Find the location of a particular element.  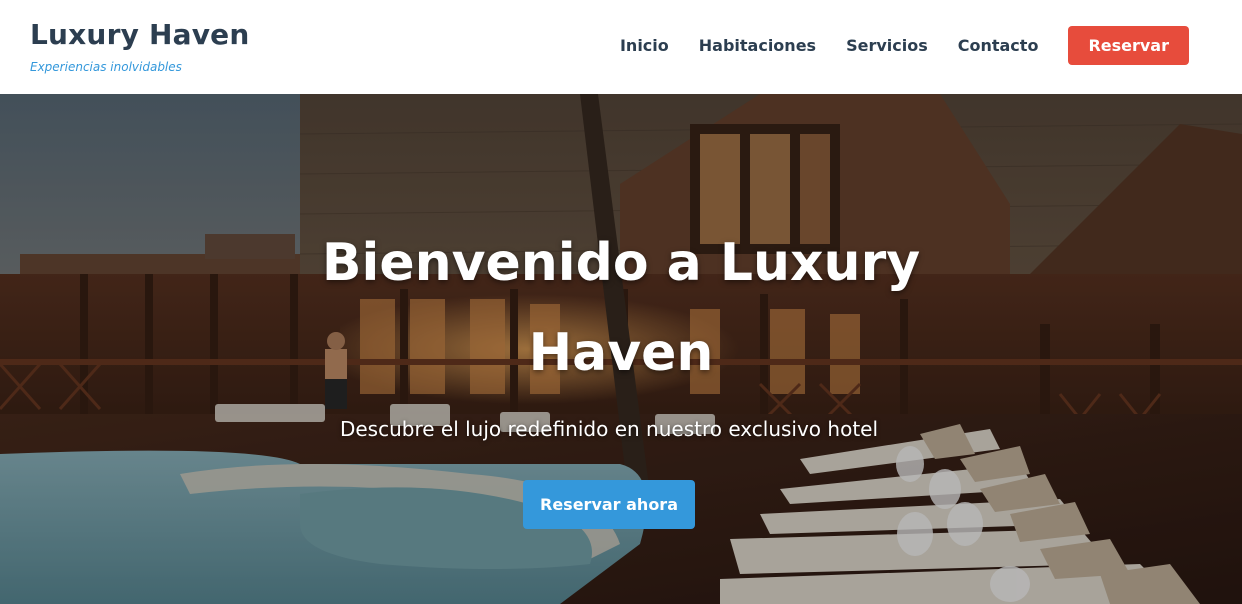

brand-tagline: Experiencias inolvidables is located at coordinates (106, 67).